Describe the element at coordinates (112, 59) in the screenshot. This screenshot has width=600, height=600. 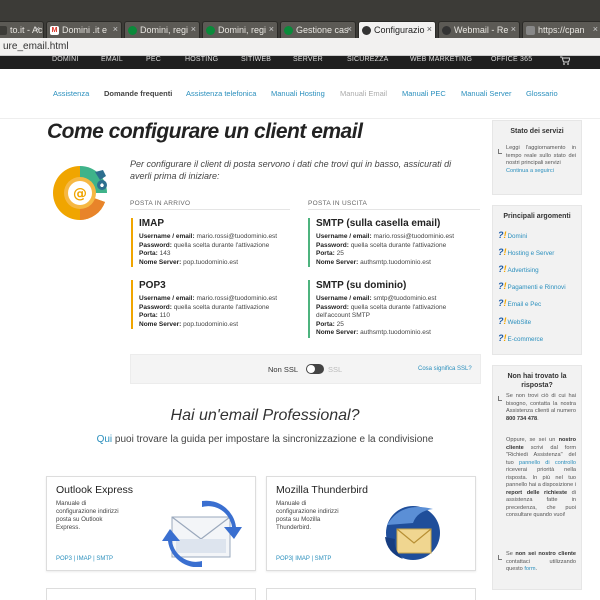
I see `nav-email: EMAIL` at that location.